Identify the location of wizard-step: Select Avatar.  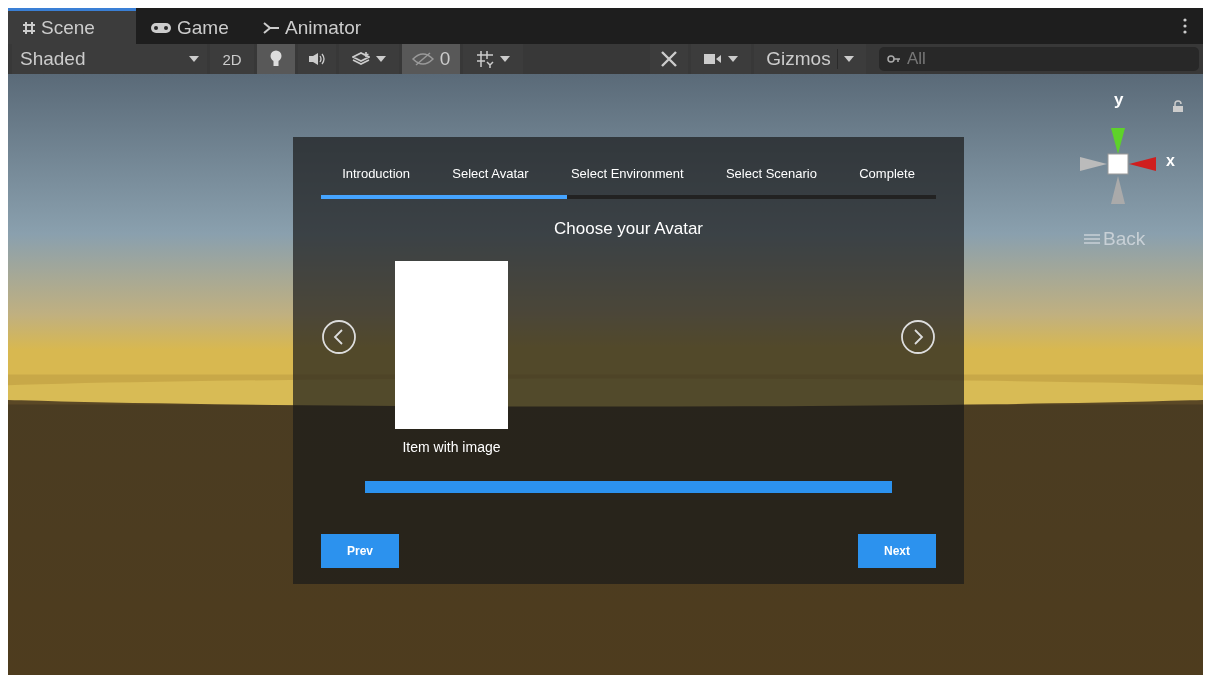
(490, 173).